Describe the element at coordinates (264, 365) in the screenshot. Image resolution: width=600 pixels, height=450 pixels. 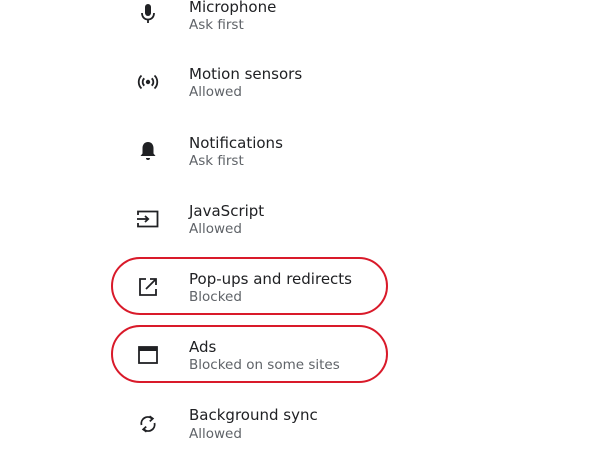
I see `setting-subtitle: Blocked on some sites` at that location.